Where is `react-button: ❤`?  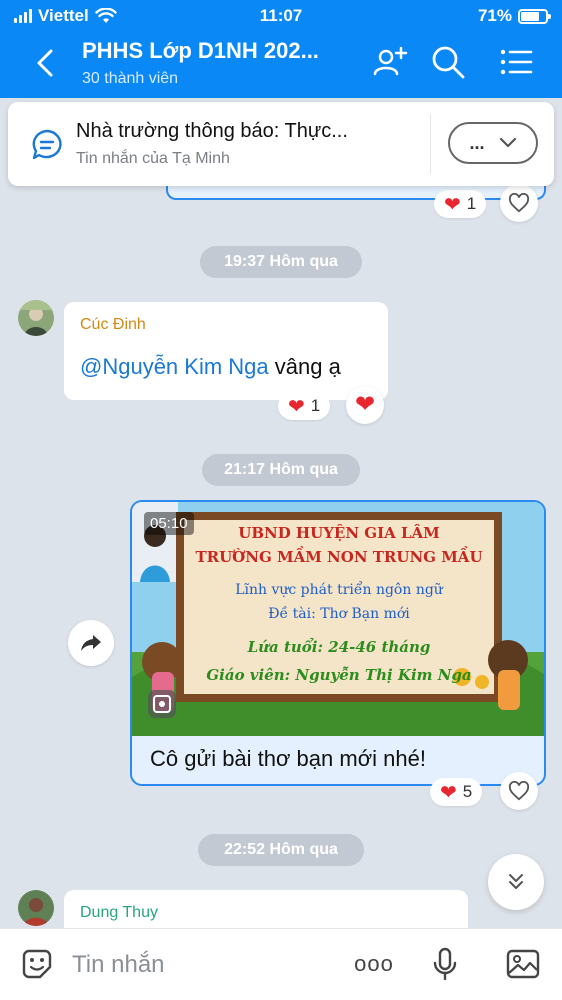
react-button: ❤ is located at coordinates (365, 405).